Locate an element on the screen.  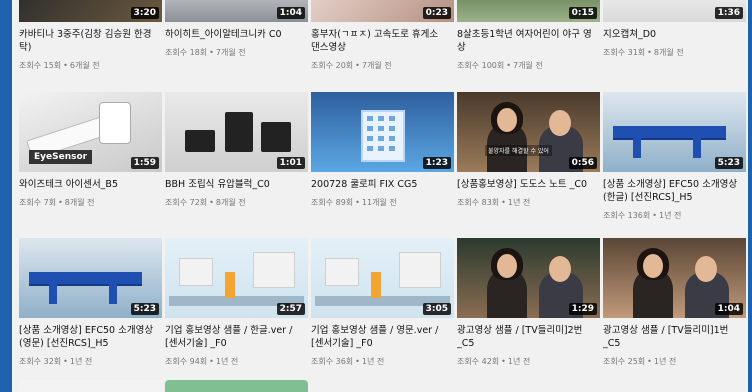
video-card: 0:23 홍부자(ㄱㅍㅈ) 고속도로 휴게소 댄스영상 조회수 20회 • 7개월 전 is located at coordinates (382, 46).